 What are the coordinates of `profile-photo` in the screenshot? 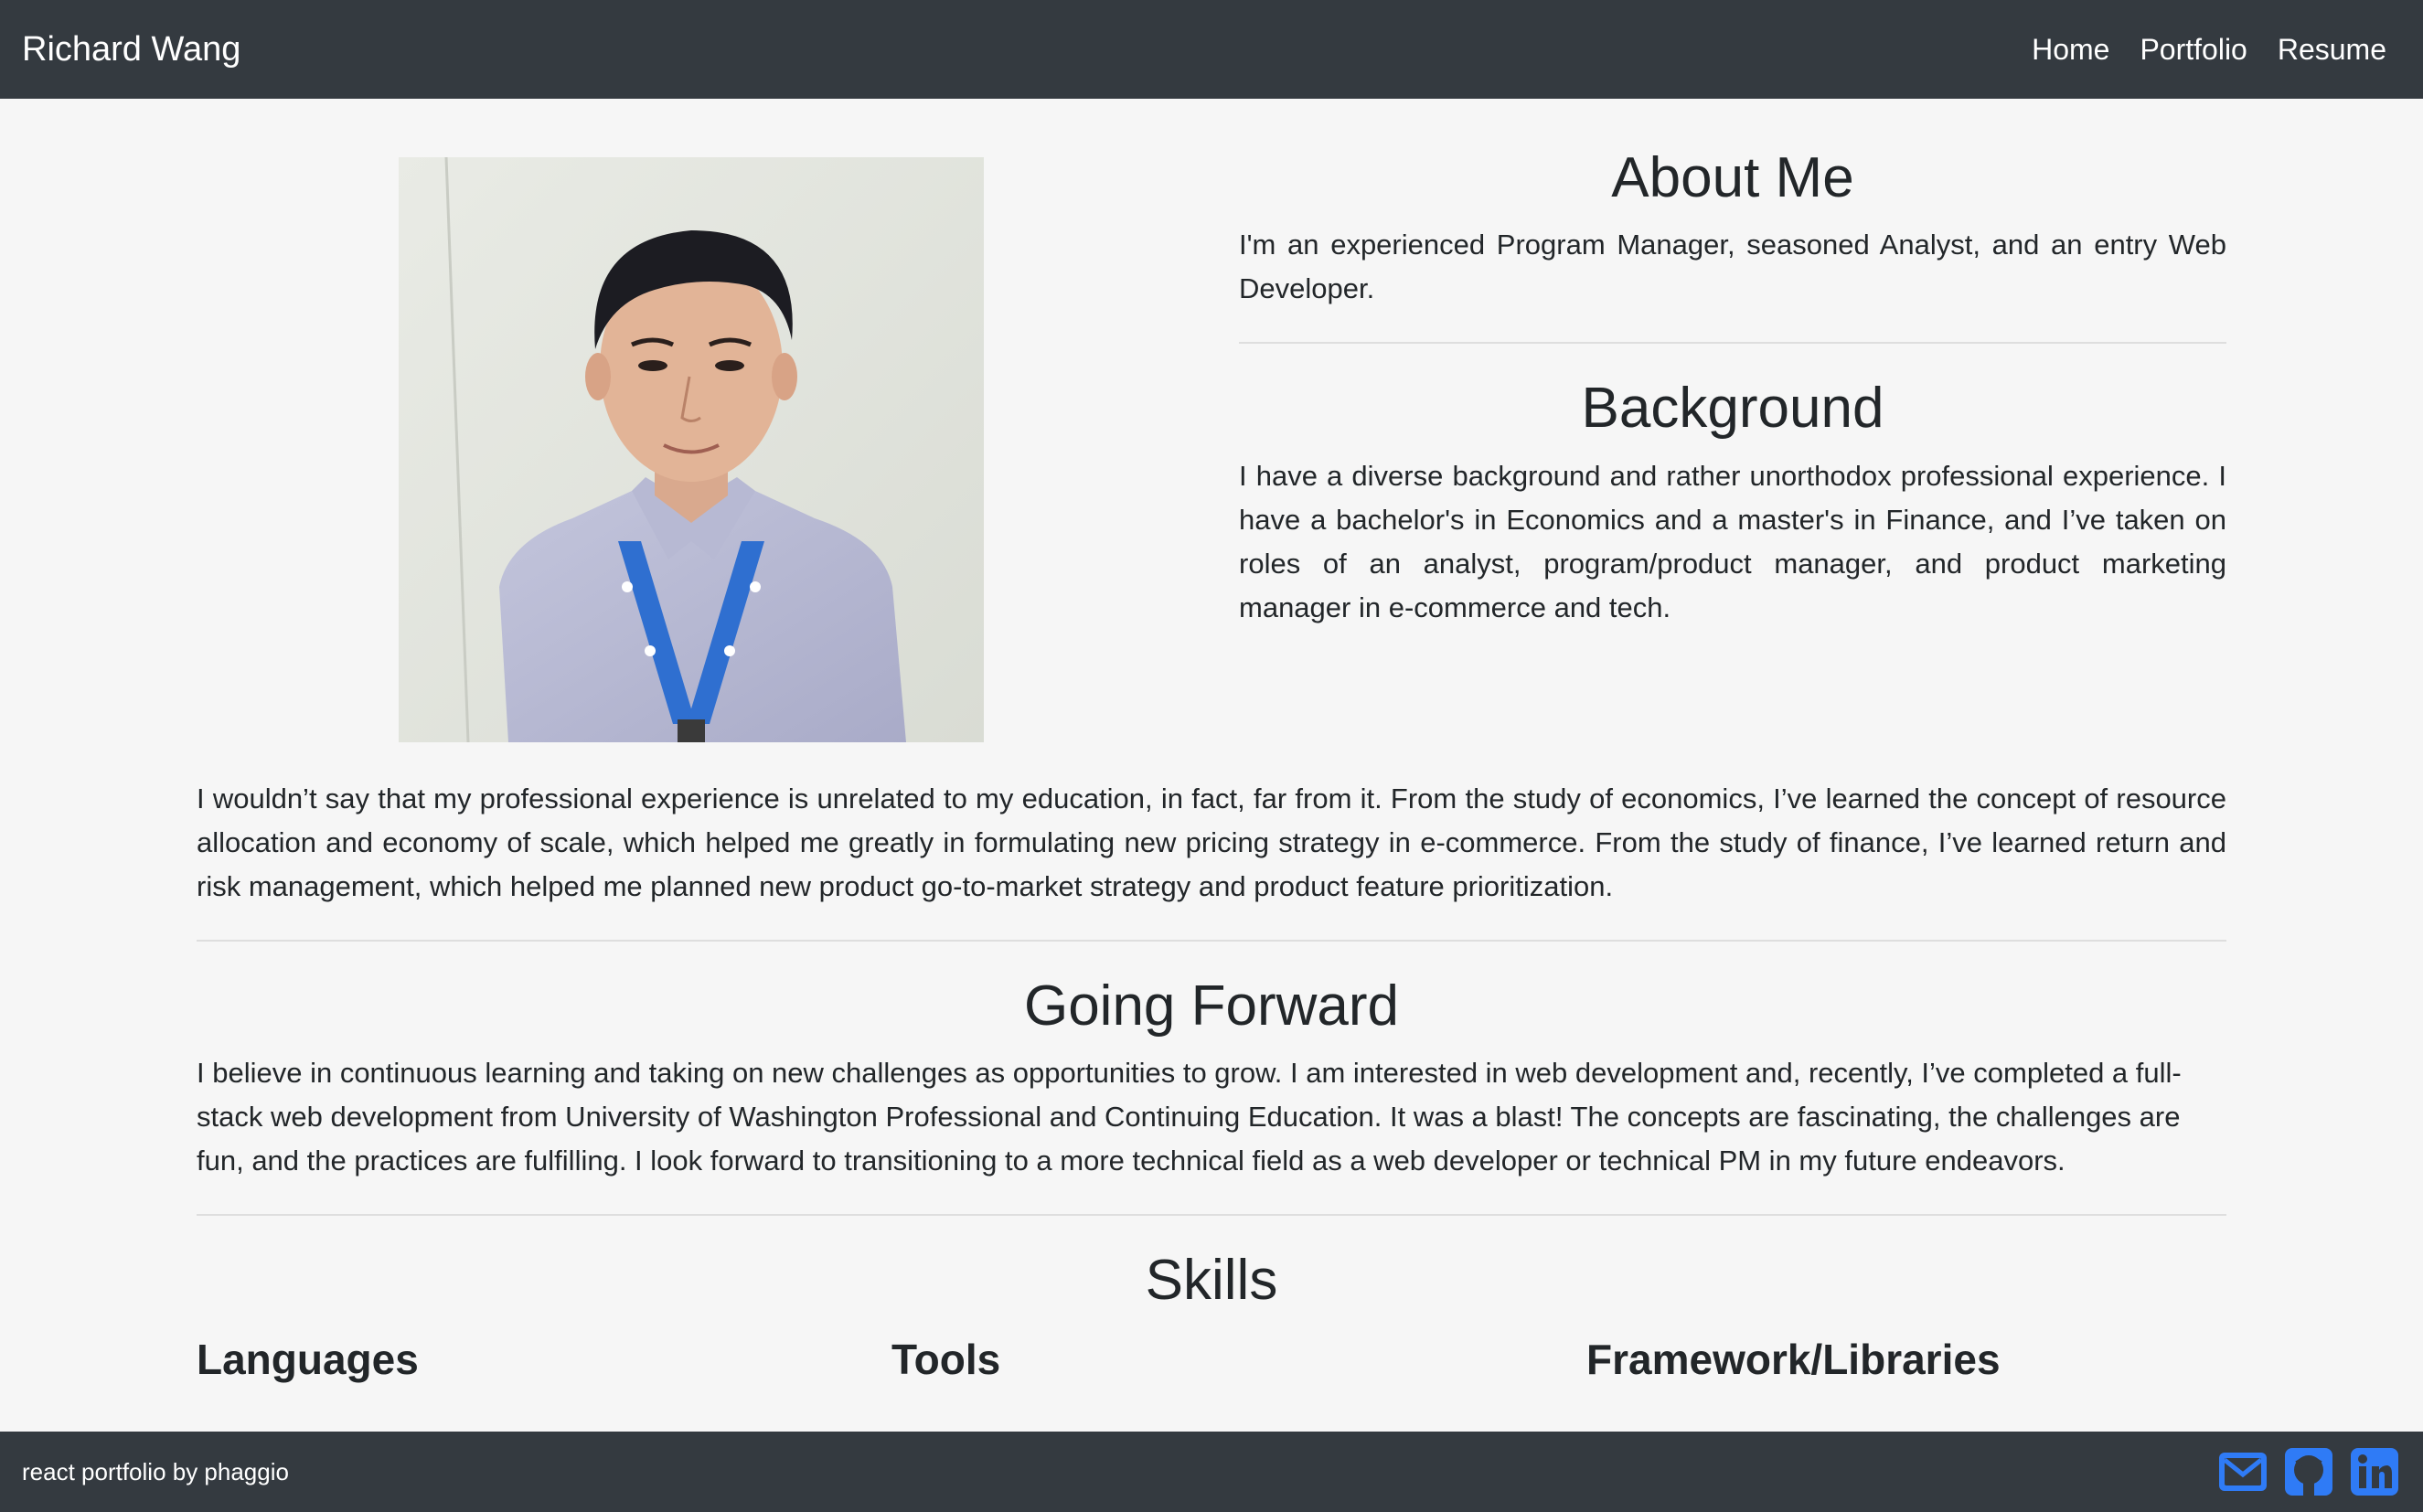 It's located at (691, 449).